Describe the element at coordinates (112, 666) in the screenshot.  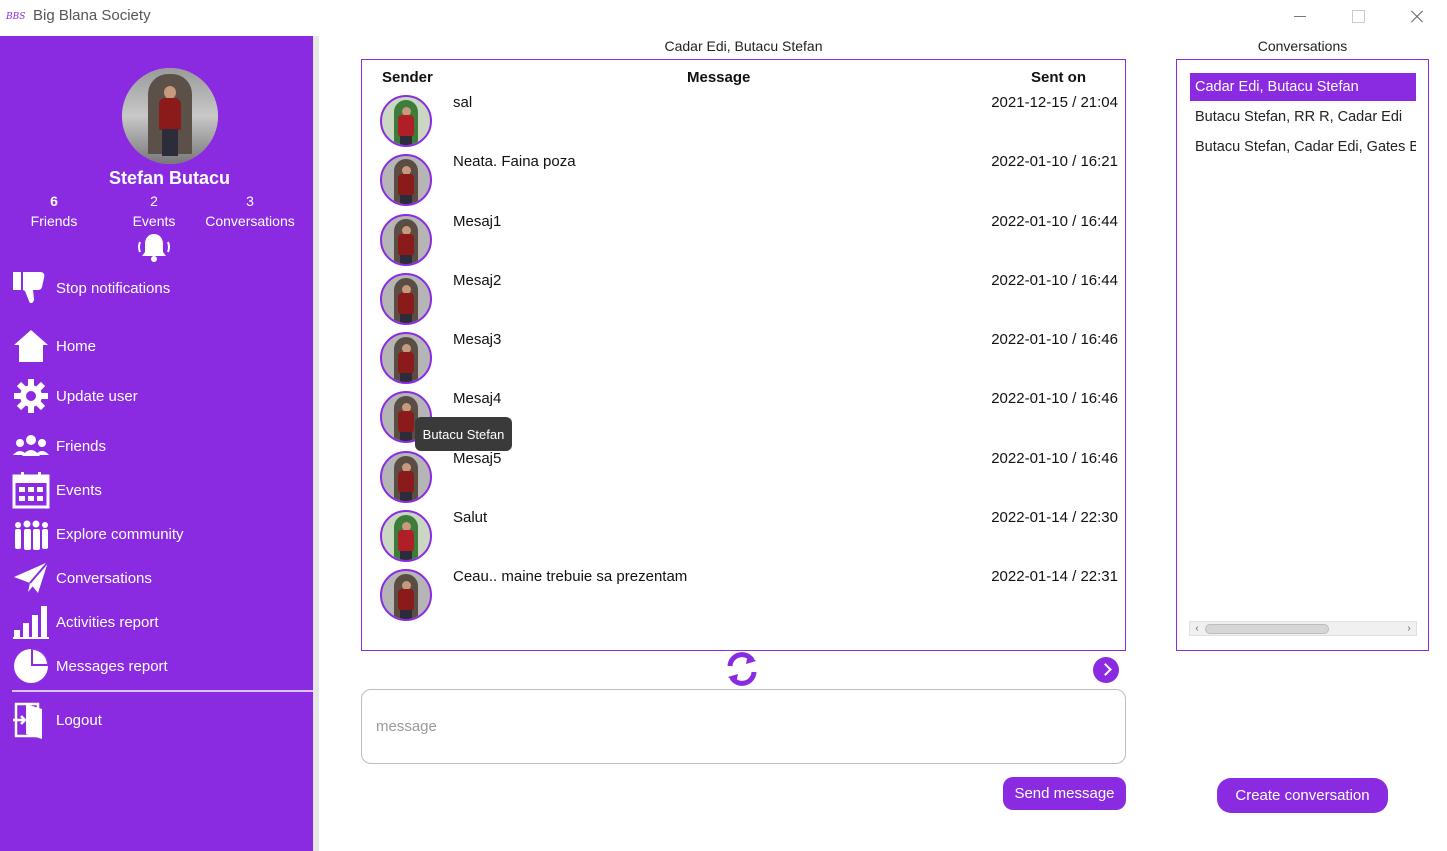
I see `nav-label: Messages report` at that location.